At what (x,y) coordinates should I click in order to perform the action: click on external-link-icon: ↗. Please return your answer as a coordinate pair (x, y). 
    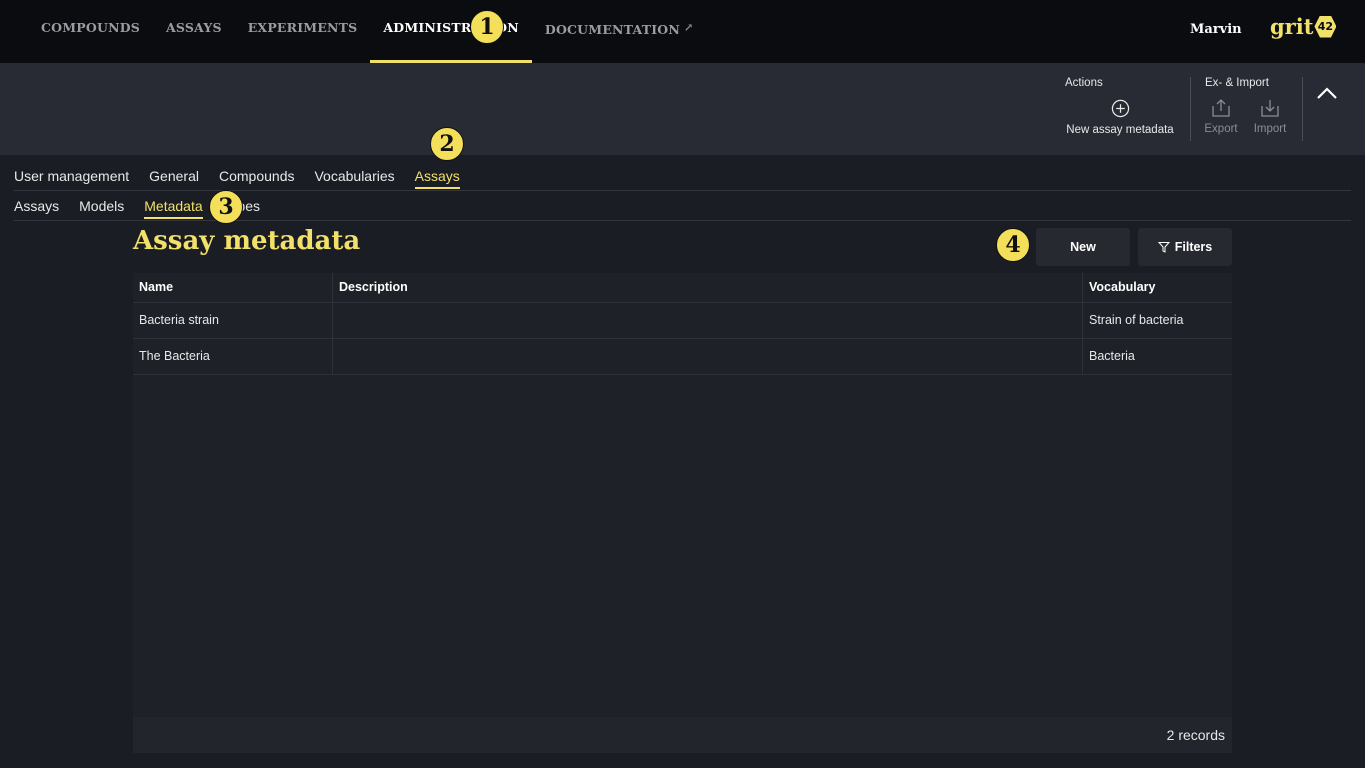
    Looking at the image, I should click on (688, 27).